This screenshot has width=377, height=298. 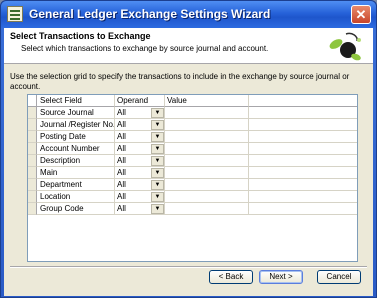 I want to click on back-button: < Back, so click(x=231, y=277).